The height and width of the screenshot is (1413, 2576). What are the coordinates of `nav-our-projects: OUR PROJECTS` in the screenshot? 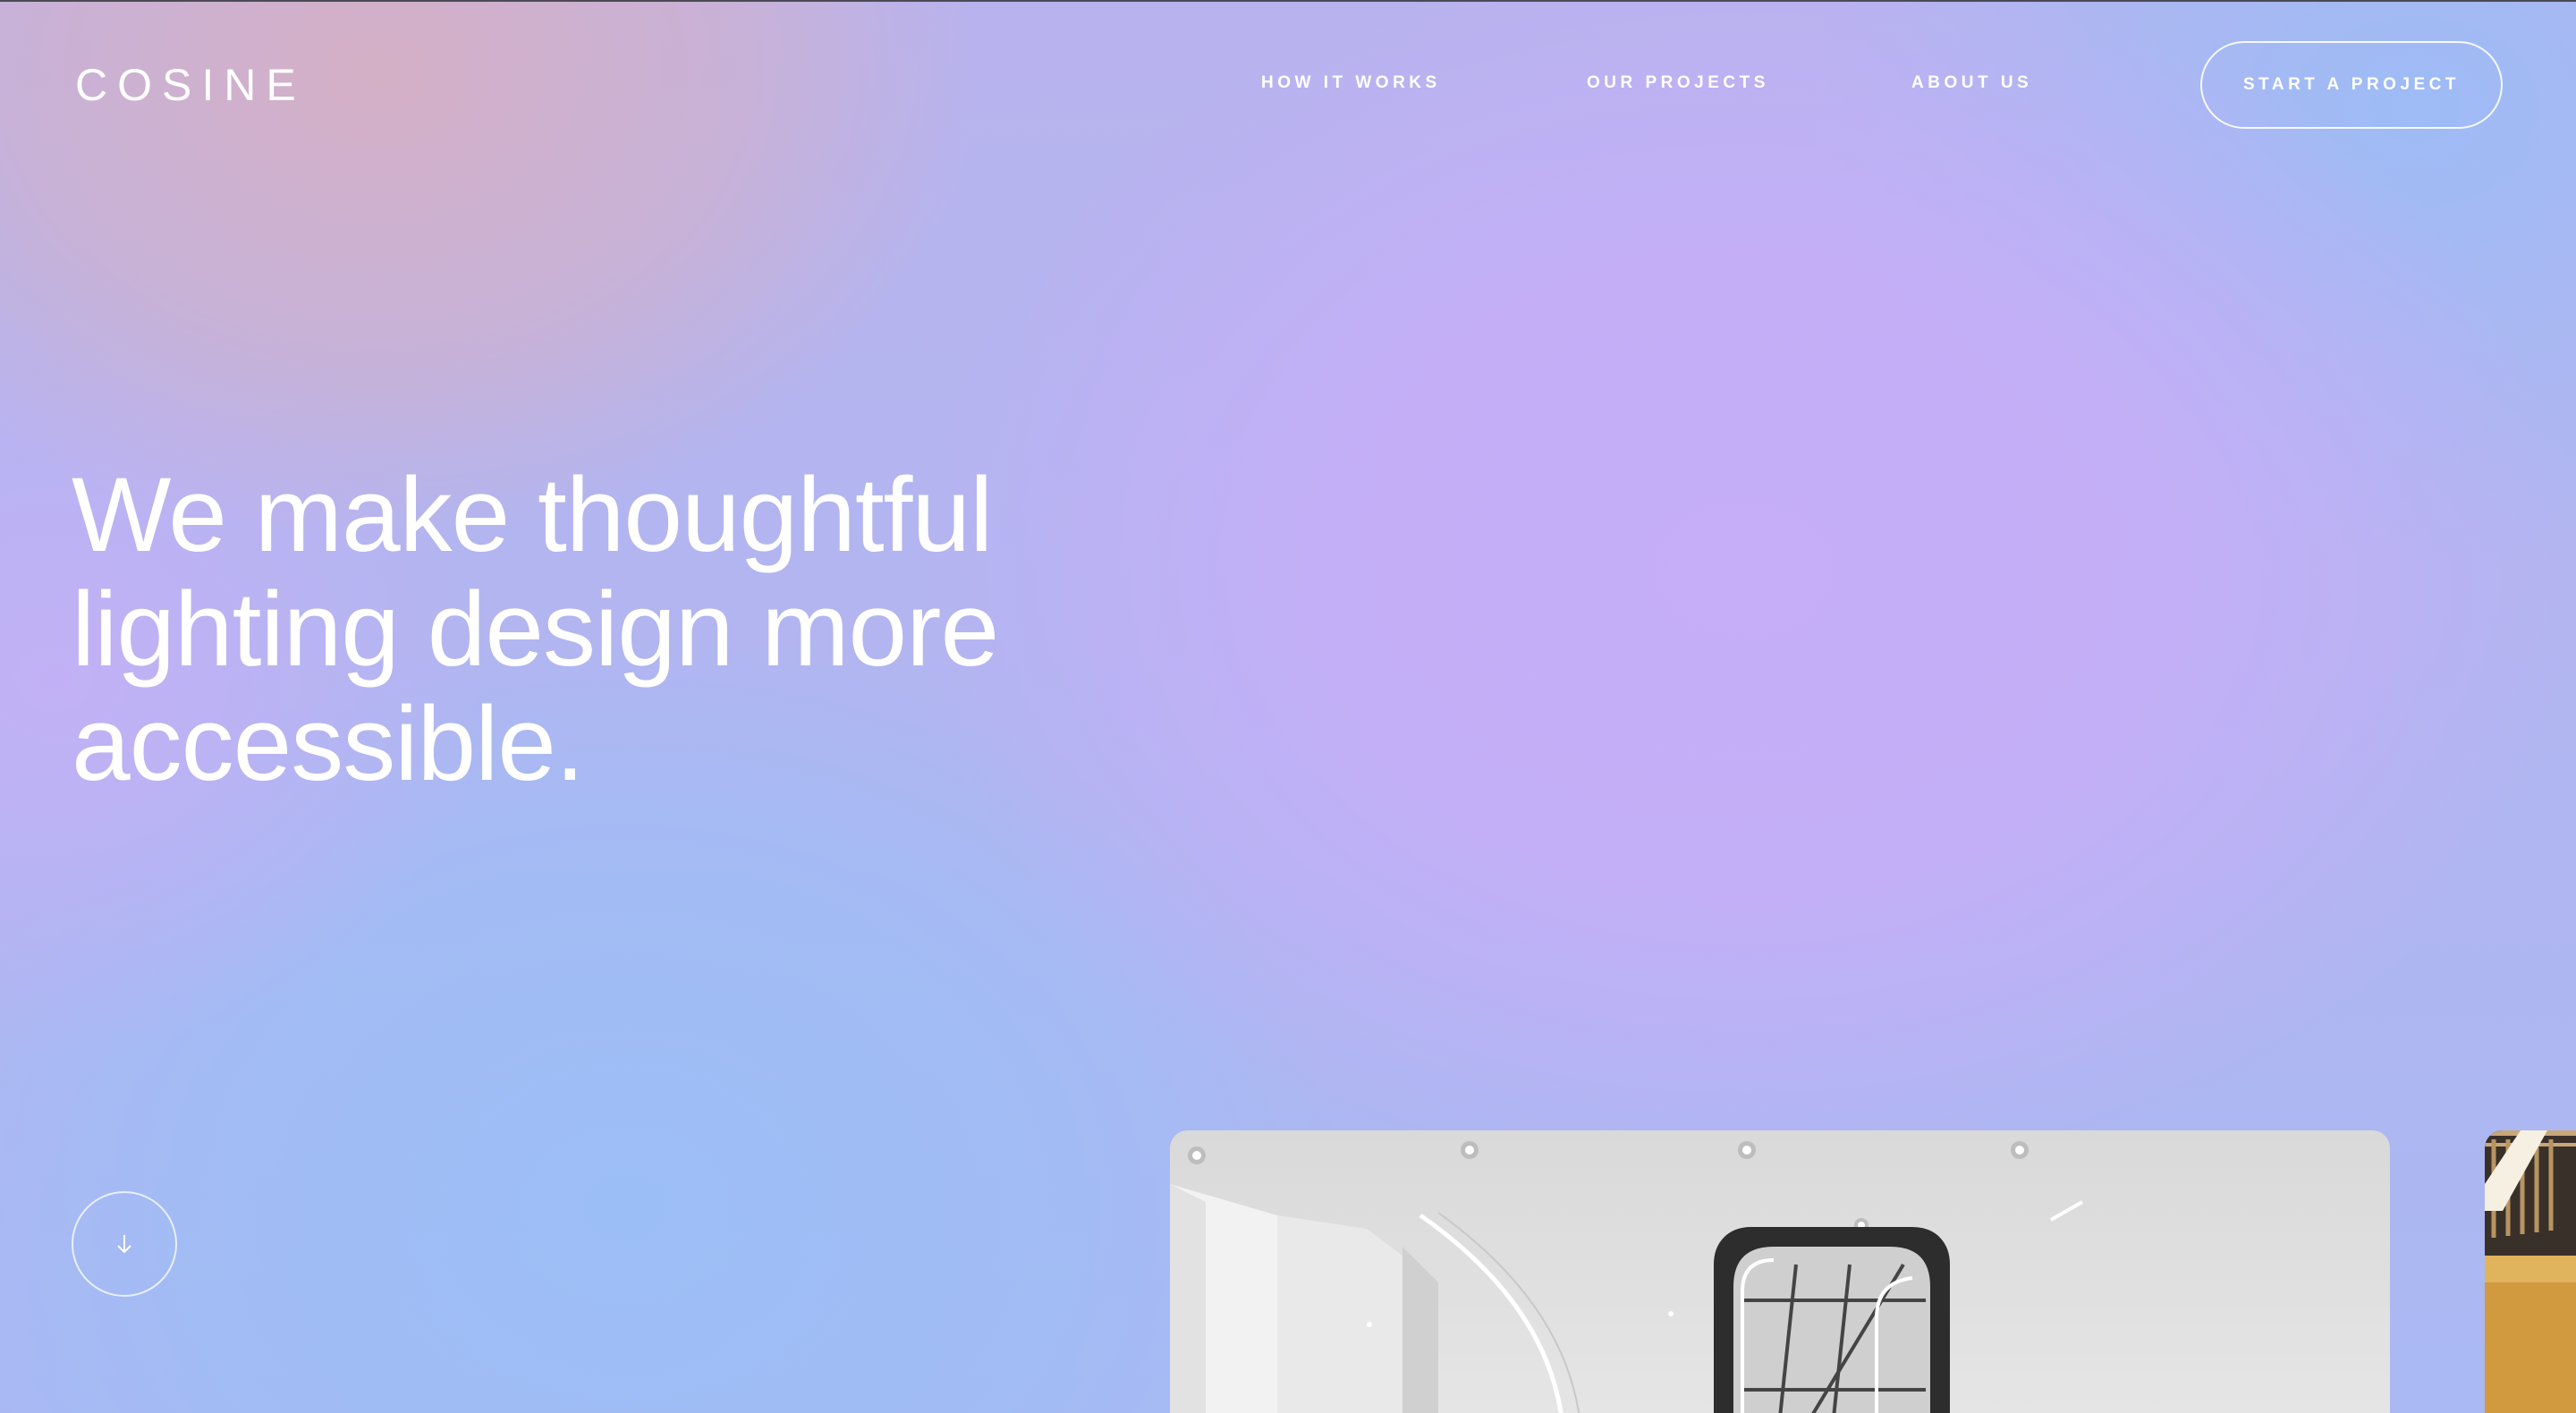 It's located at (1678, 83).